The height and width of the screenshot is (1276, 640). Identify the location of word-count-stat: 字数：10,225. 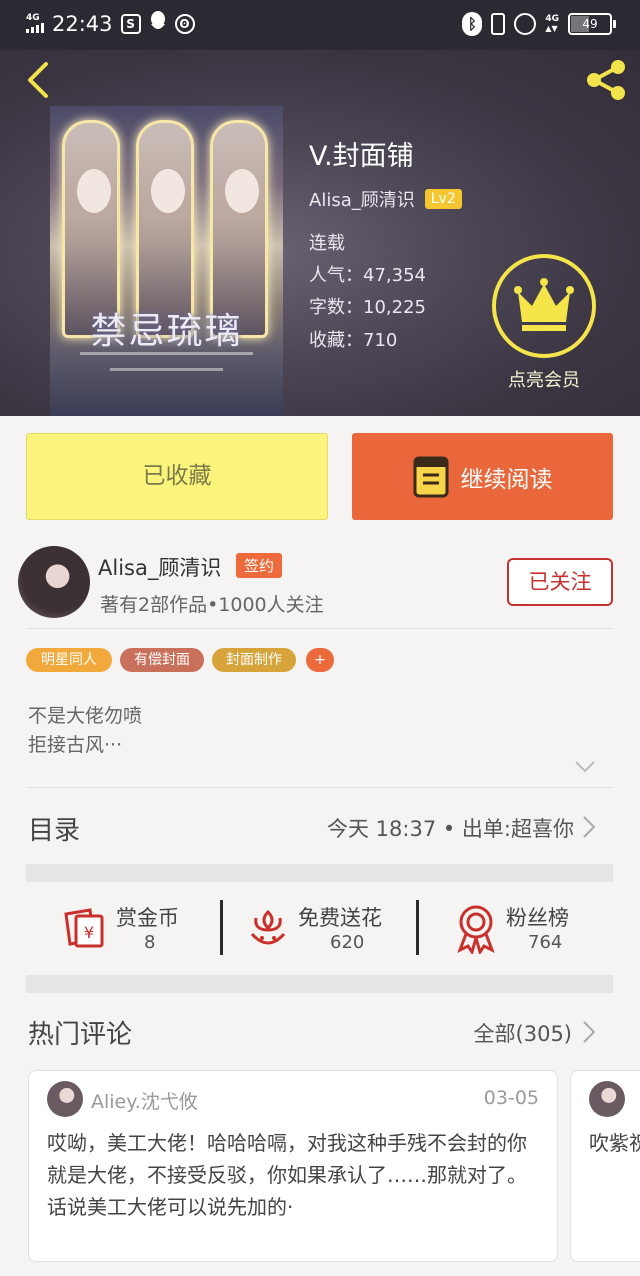
(367, 306).